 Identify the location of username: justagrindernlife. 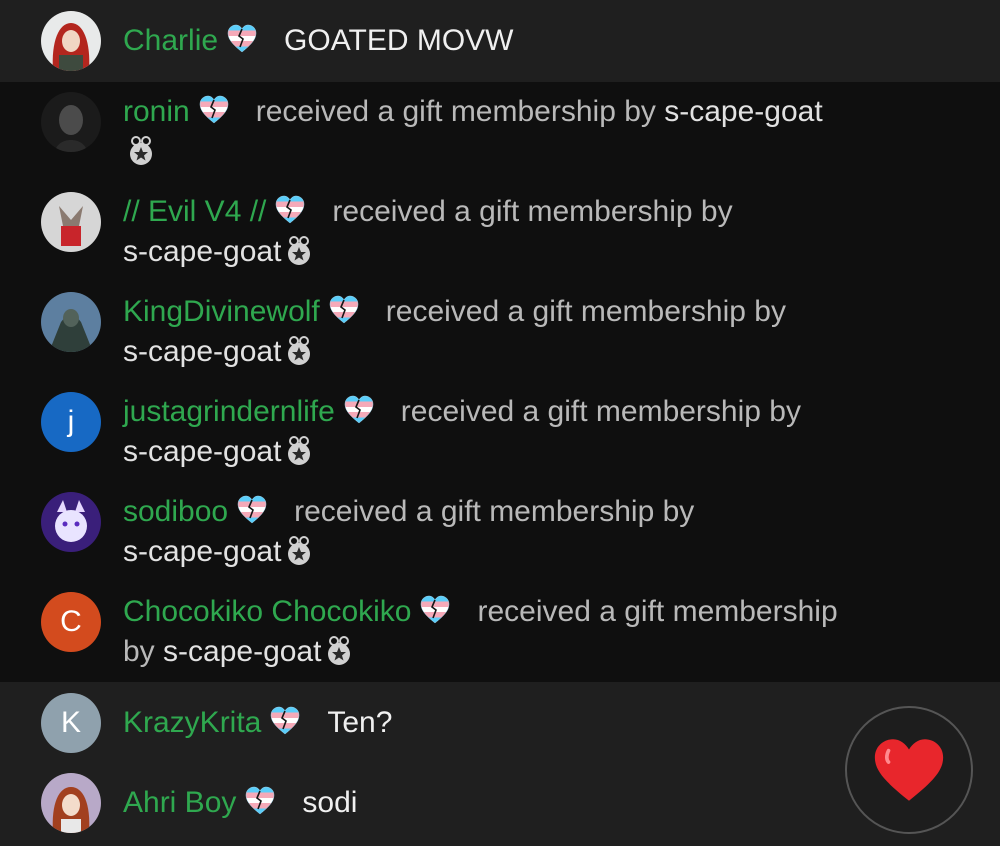
(229, 411).